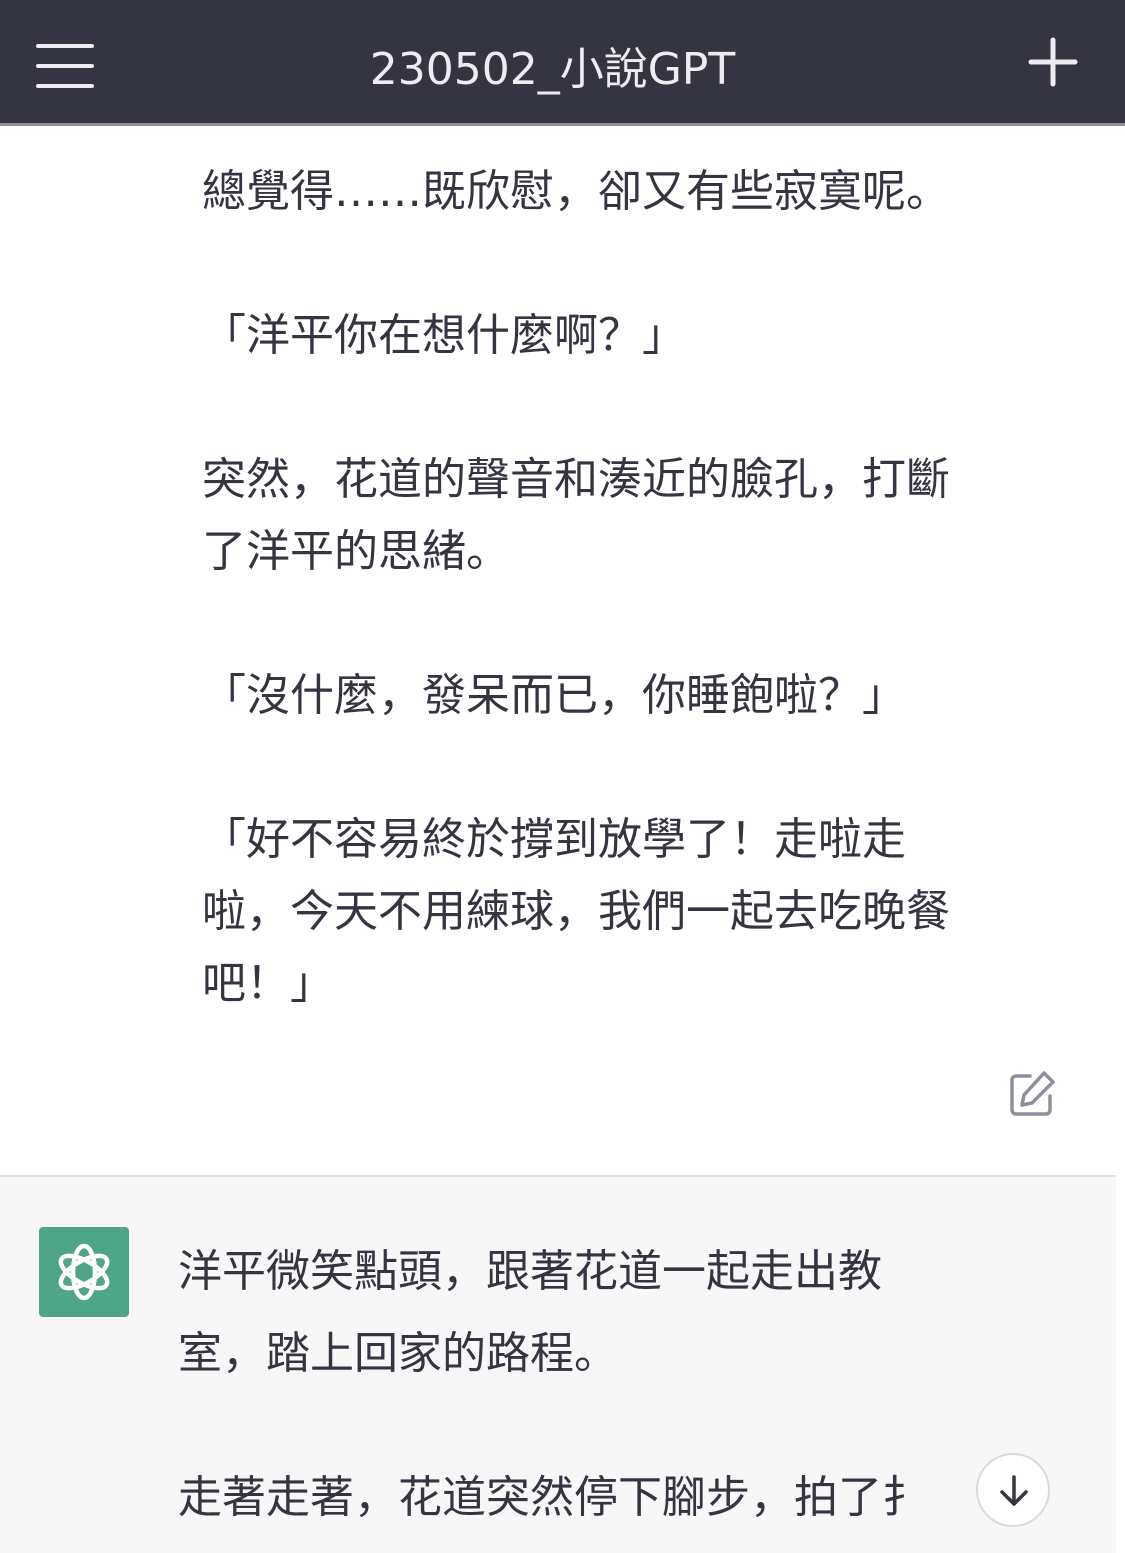  Describe the element at coordinates (1053, 62) in the screenshot. I see `plus-icon` at that location.